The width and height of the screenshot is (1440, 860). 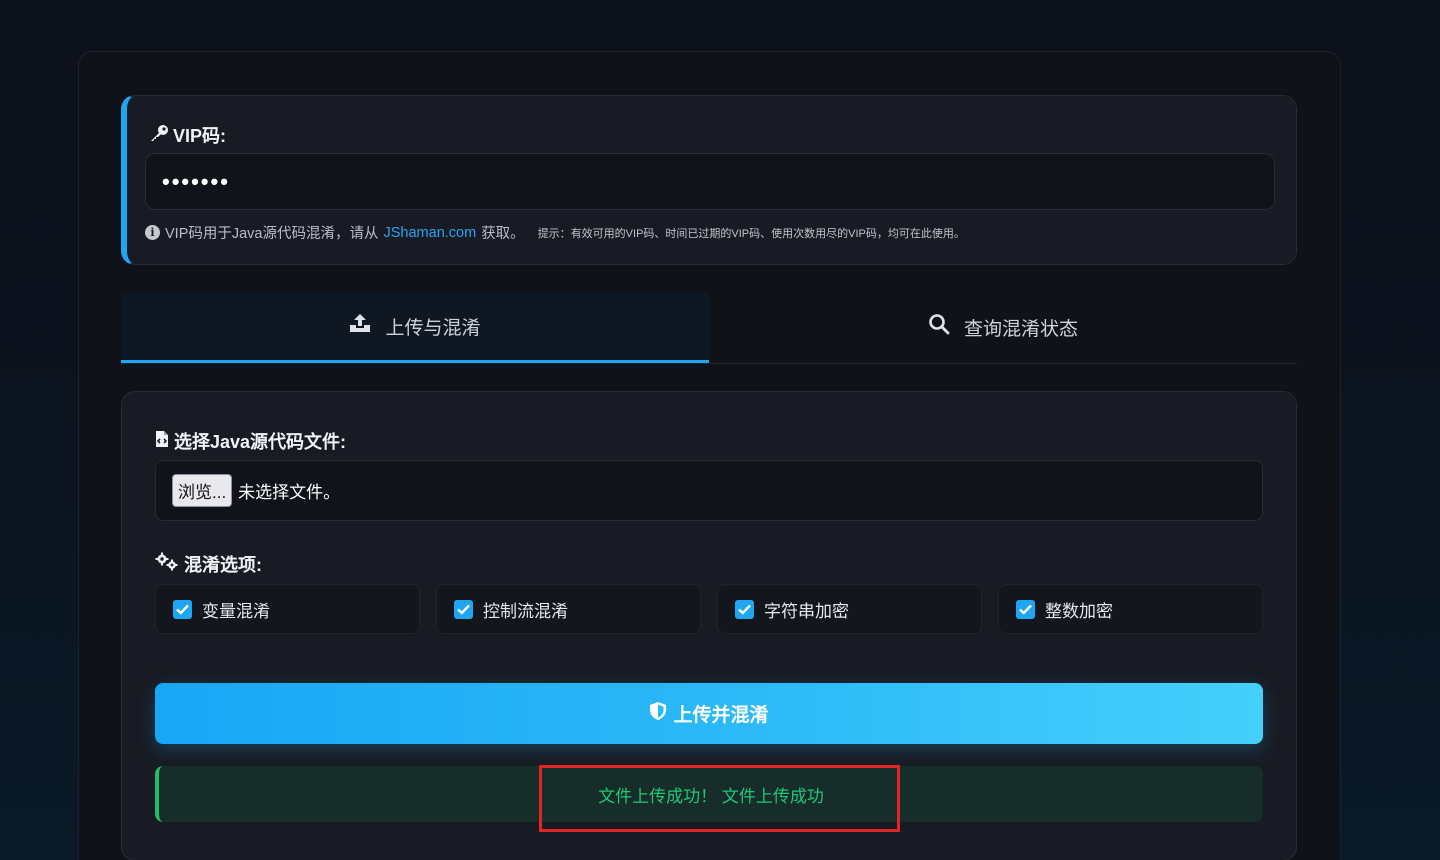 I want to click on option-control-flow-obfuscation: 控制流混淆, so click(x=568, y=609).